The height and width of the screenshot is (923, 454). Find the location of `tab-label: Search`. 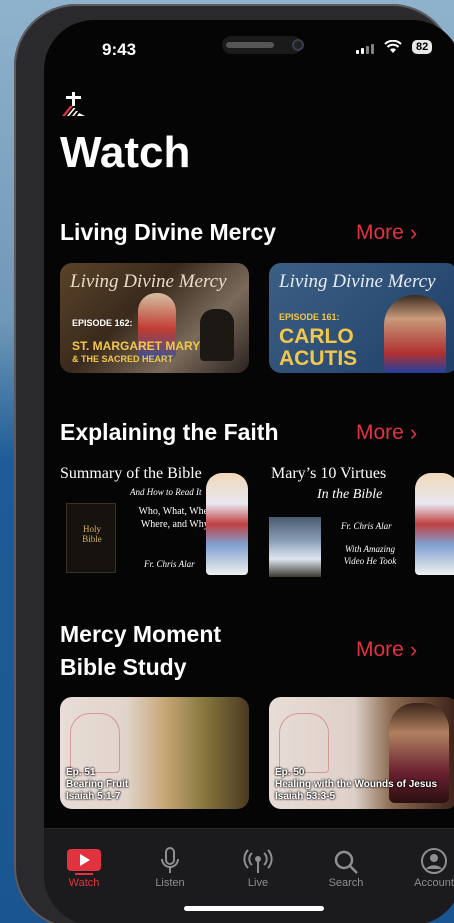

tab-label: Search is located at coordinates (346, 883).